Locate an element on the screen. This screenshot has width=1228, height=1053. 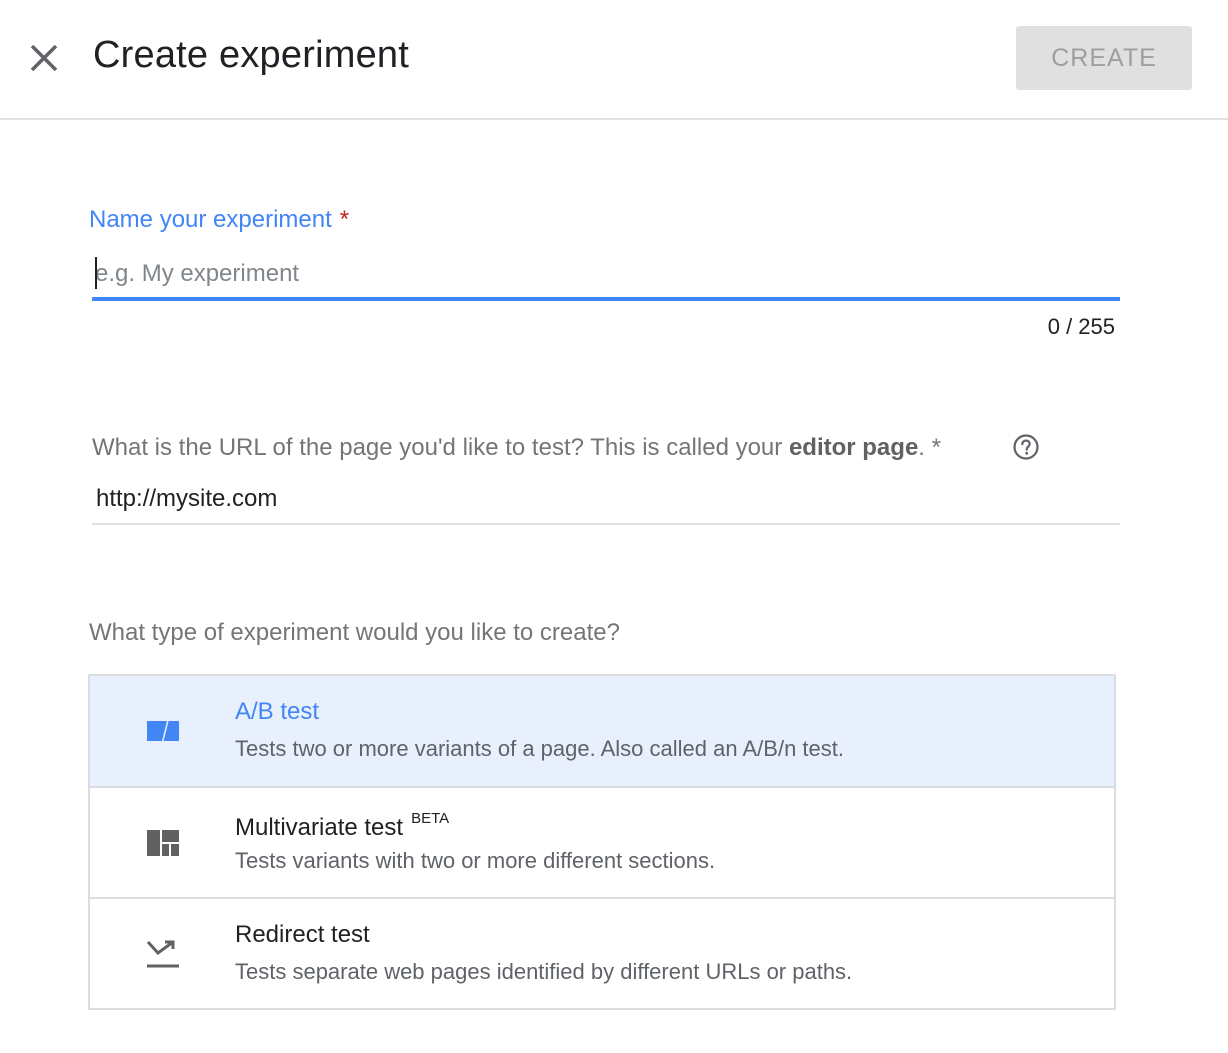
redirect-icon is located at coordinates (162, 954).